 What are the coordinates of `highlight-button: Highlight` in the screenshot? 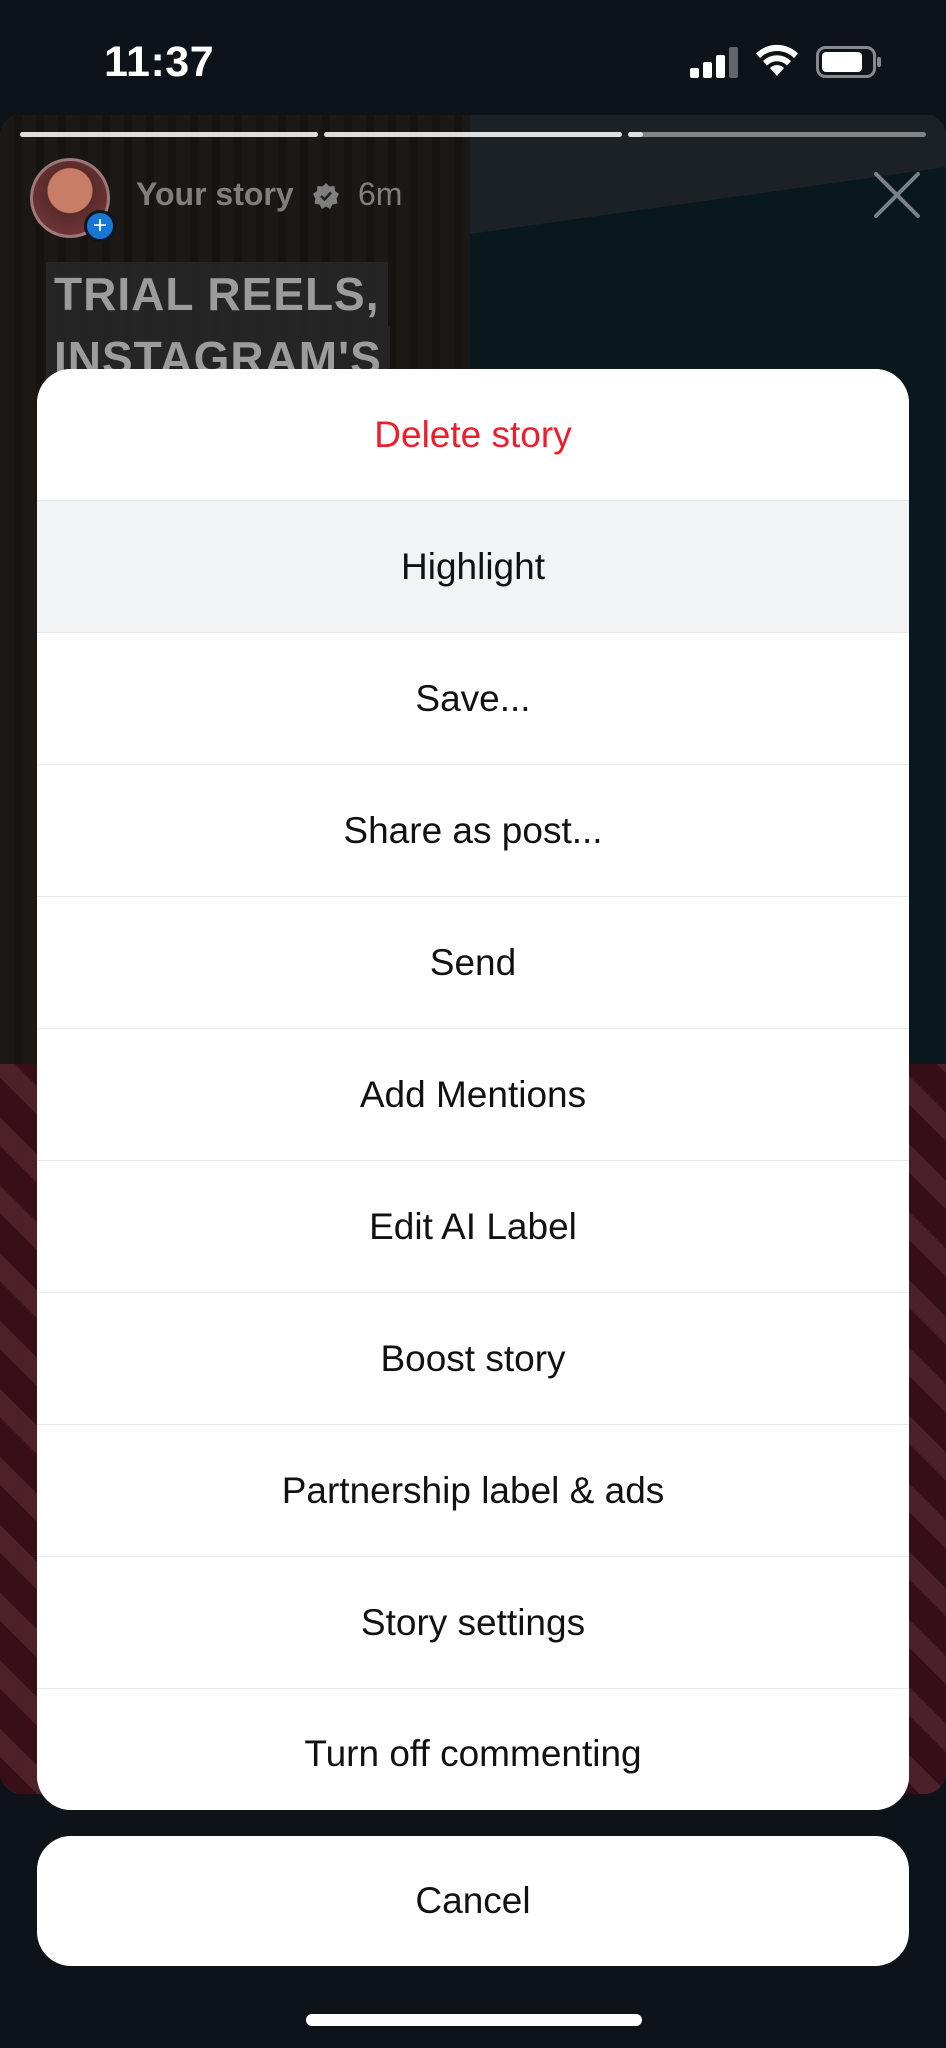 It's located at (473, 567).